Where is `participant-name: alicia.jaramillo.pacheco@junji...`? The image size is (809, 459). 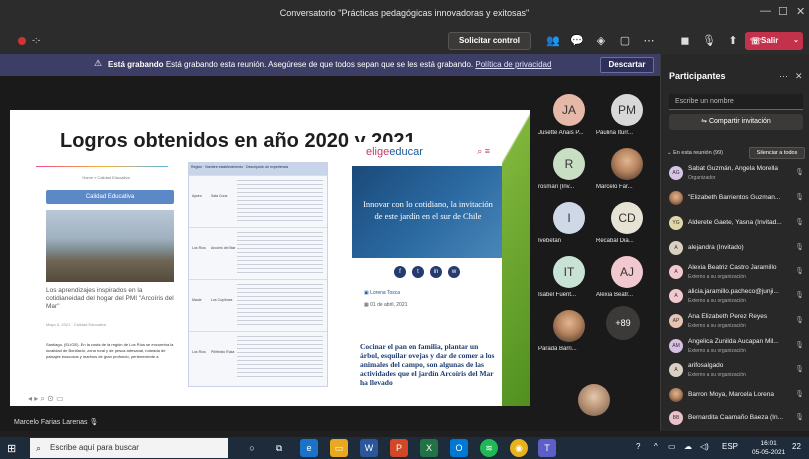
participant-name: alicia.jaramillo.pacheco@junji... is located at coordinates (733, 291).